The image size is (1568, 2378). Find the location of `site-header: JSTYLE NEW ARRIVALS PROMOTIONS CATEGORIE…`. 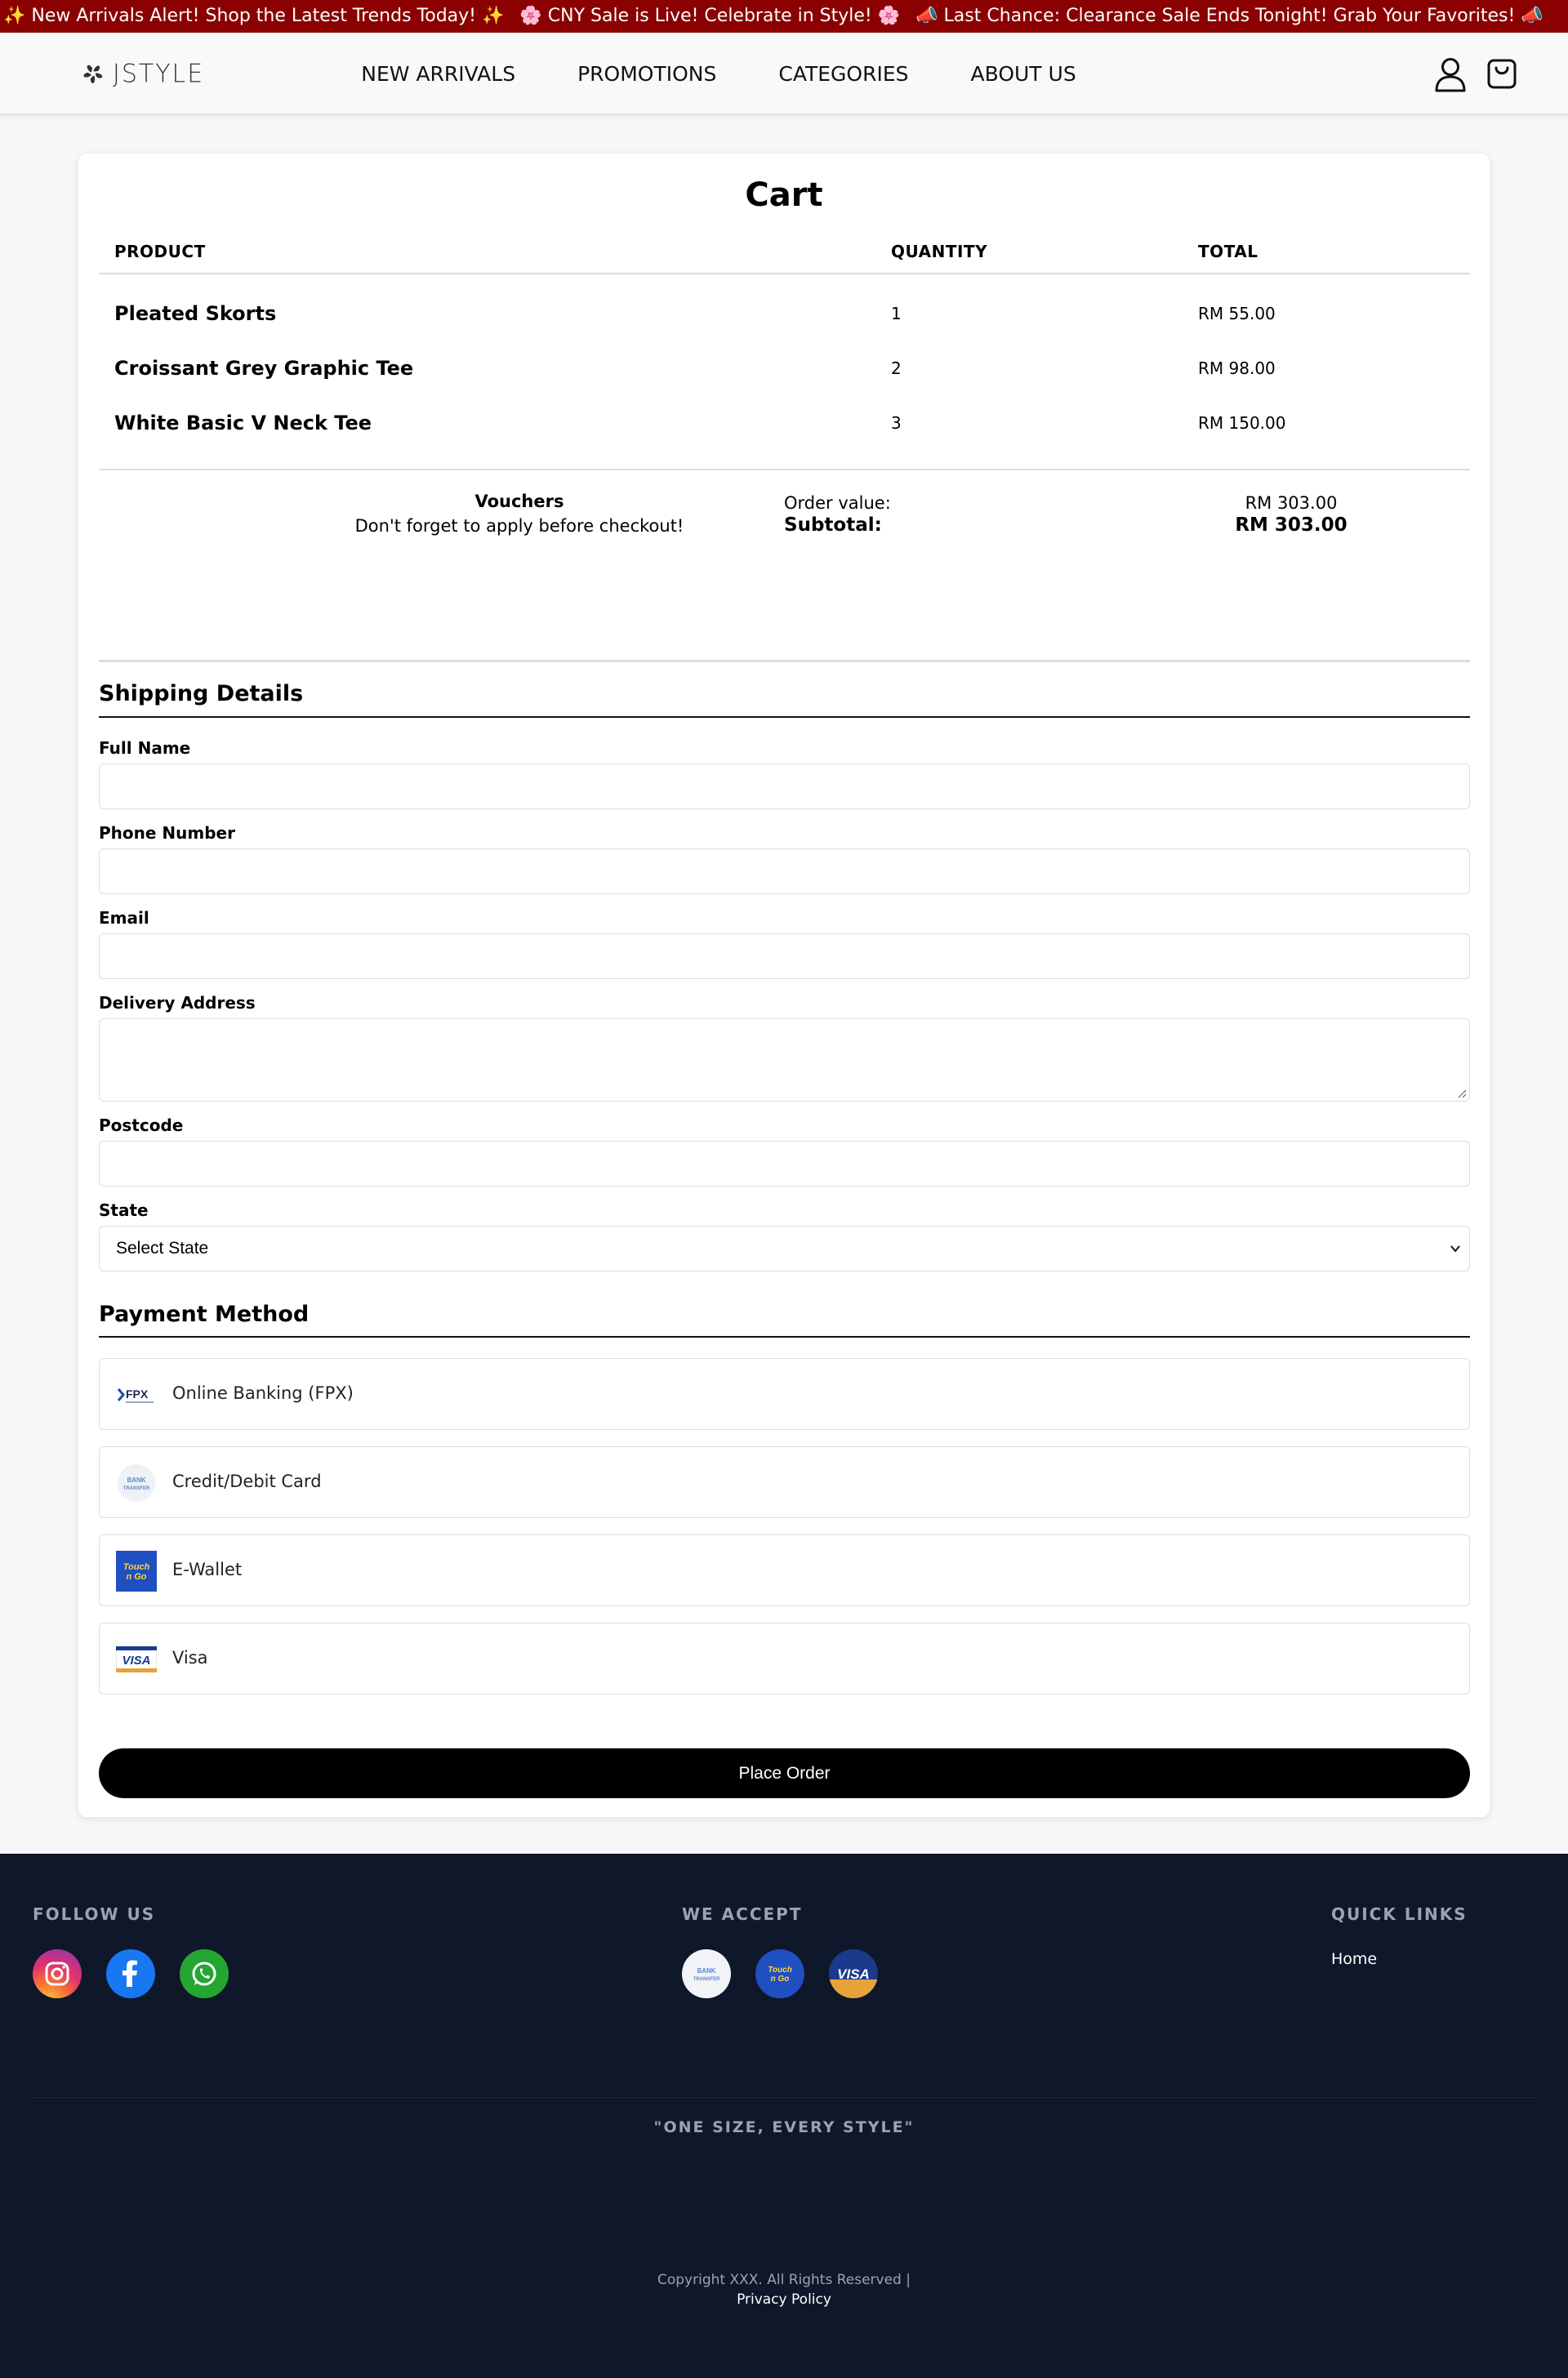

site-header: JSTYLE NEW ARRIVALS PROMOTIONS CATEGORIE… is located at coordinates (784, 74).